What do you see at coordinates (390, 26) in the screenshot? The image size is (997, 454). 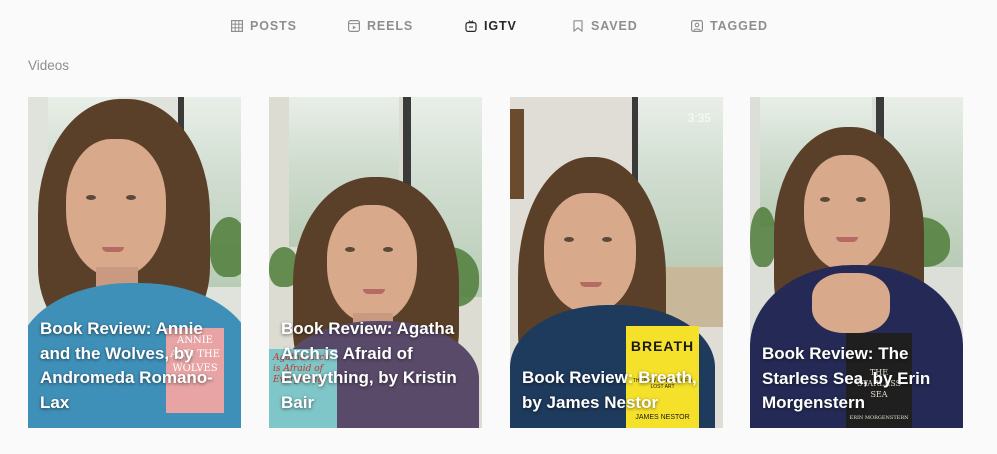 I see `tab-reels-label: REELS` at bounding box center [390, 26].